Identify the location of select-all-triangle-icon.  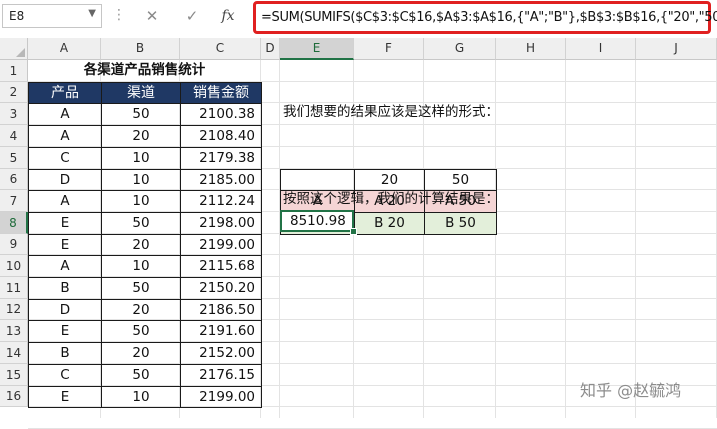
(20, 52).